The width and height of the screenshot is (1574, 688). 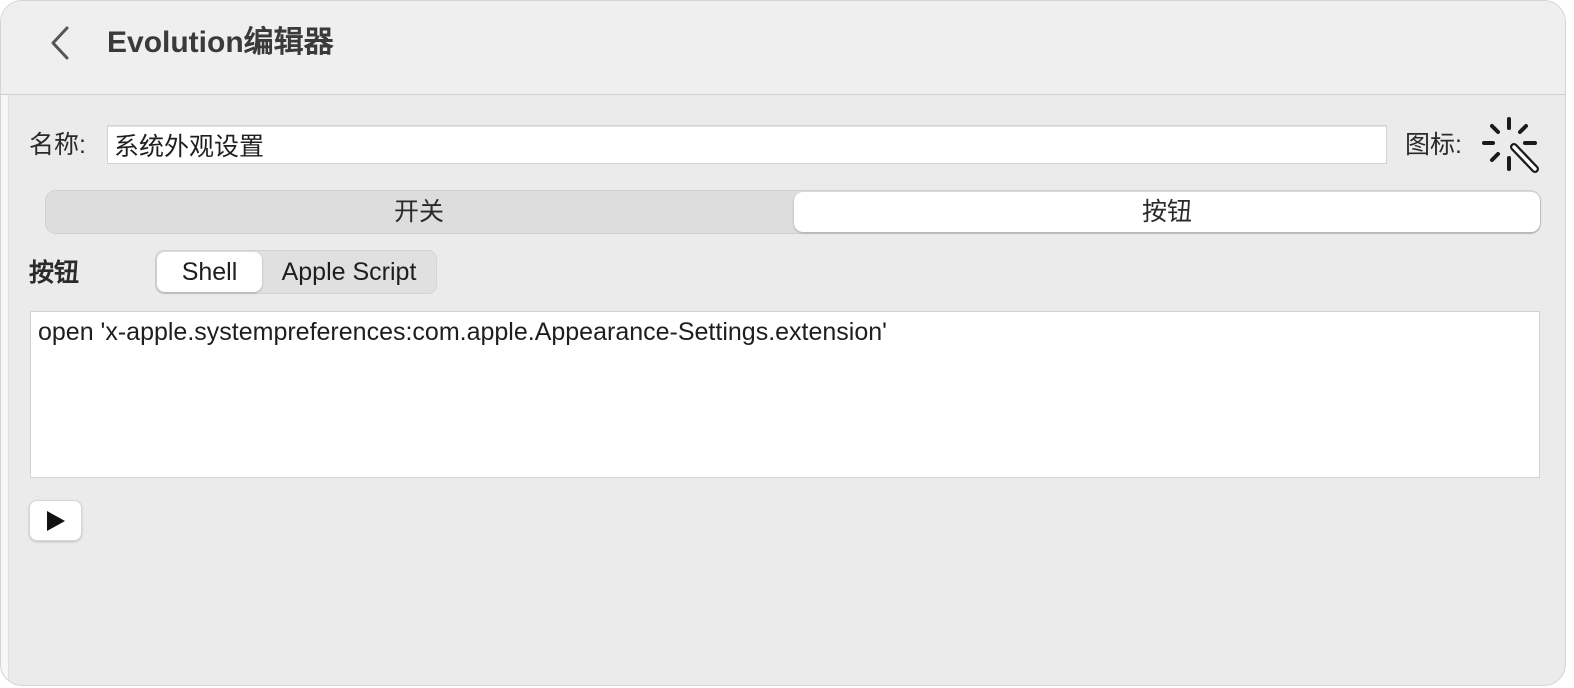 I want to click on run-button, so click(x=55, y=520).